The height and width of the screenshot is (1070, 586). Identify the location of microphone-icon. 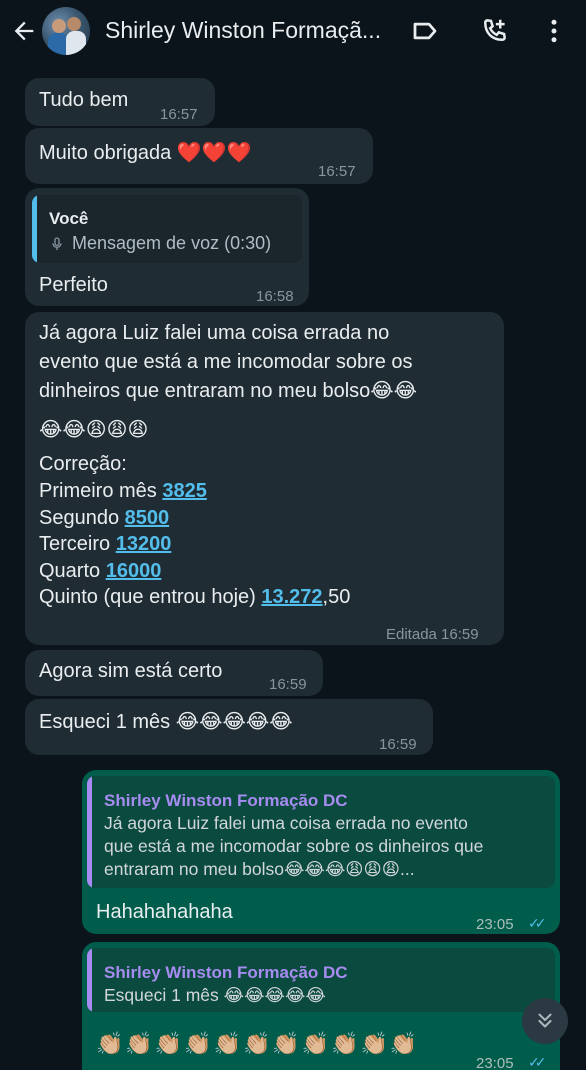
(57, 243).